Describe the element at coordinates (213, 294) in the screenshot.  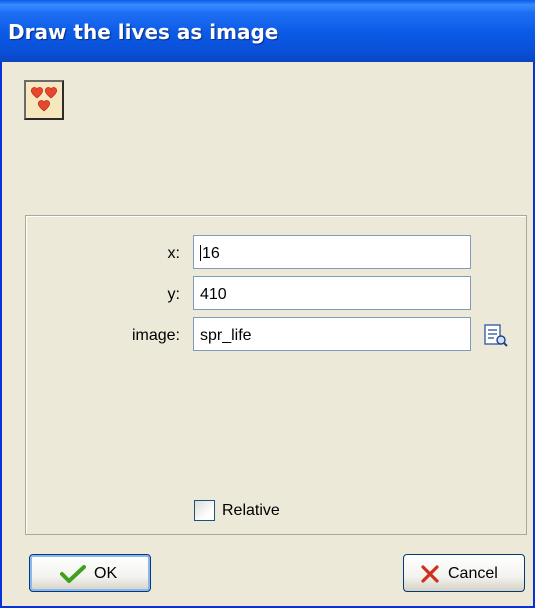
I see `y-value: 410` at that location.